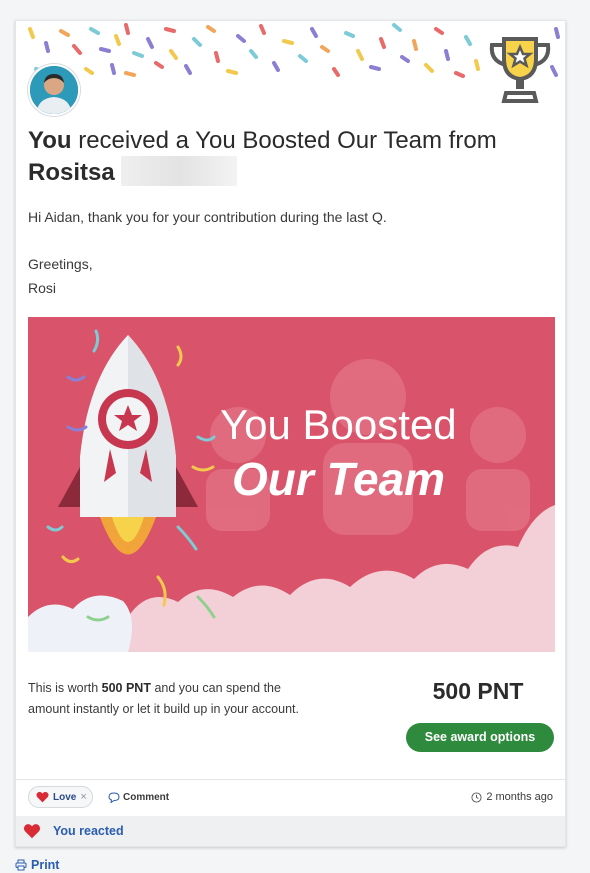 Image resolution: width=590 pixels, height=873 pixels. I want to click on sender-name: Rositsa, so click(71, 172).